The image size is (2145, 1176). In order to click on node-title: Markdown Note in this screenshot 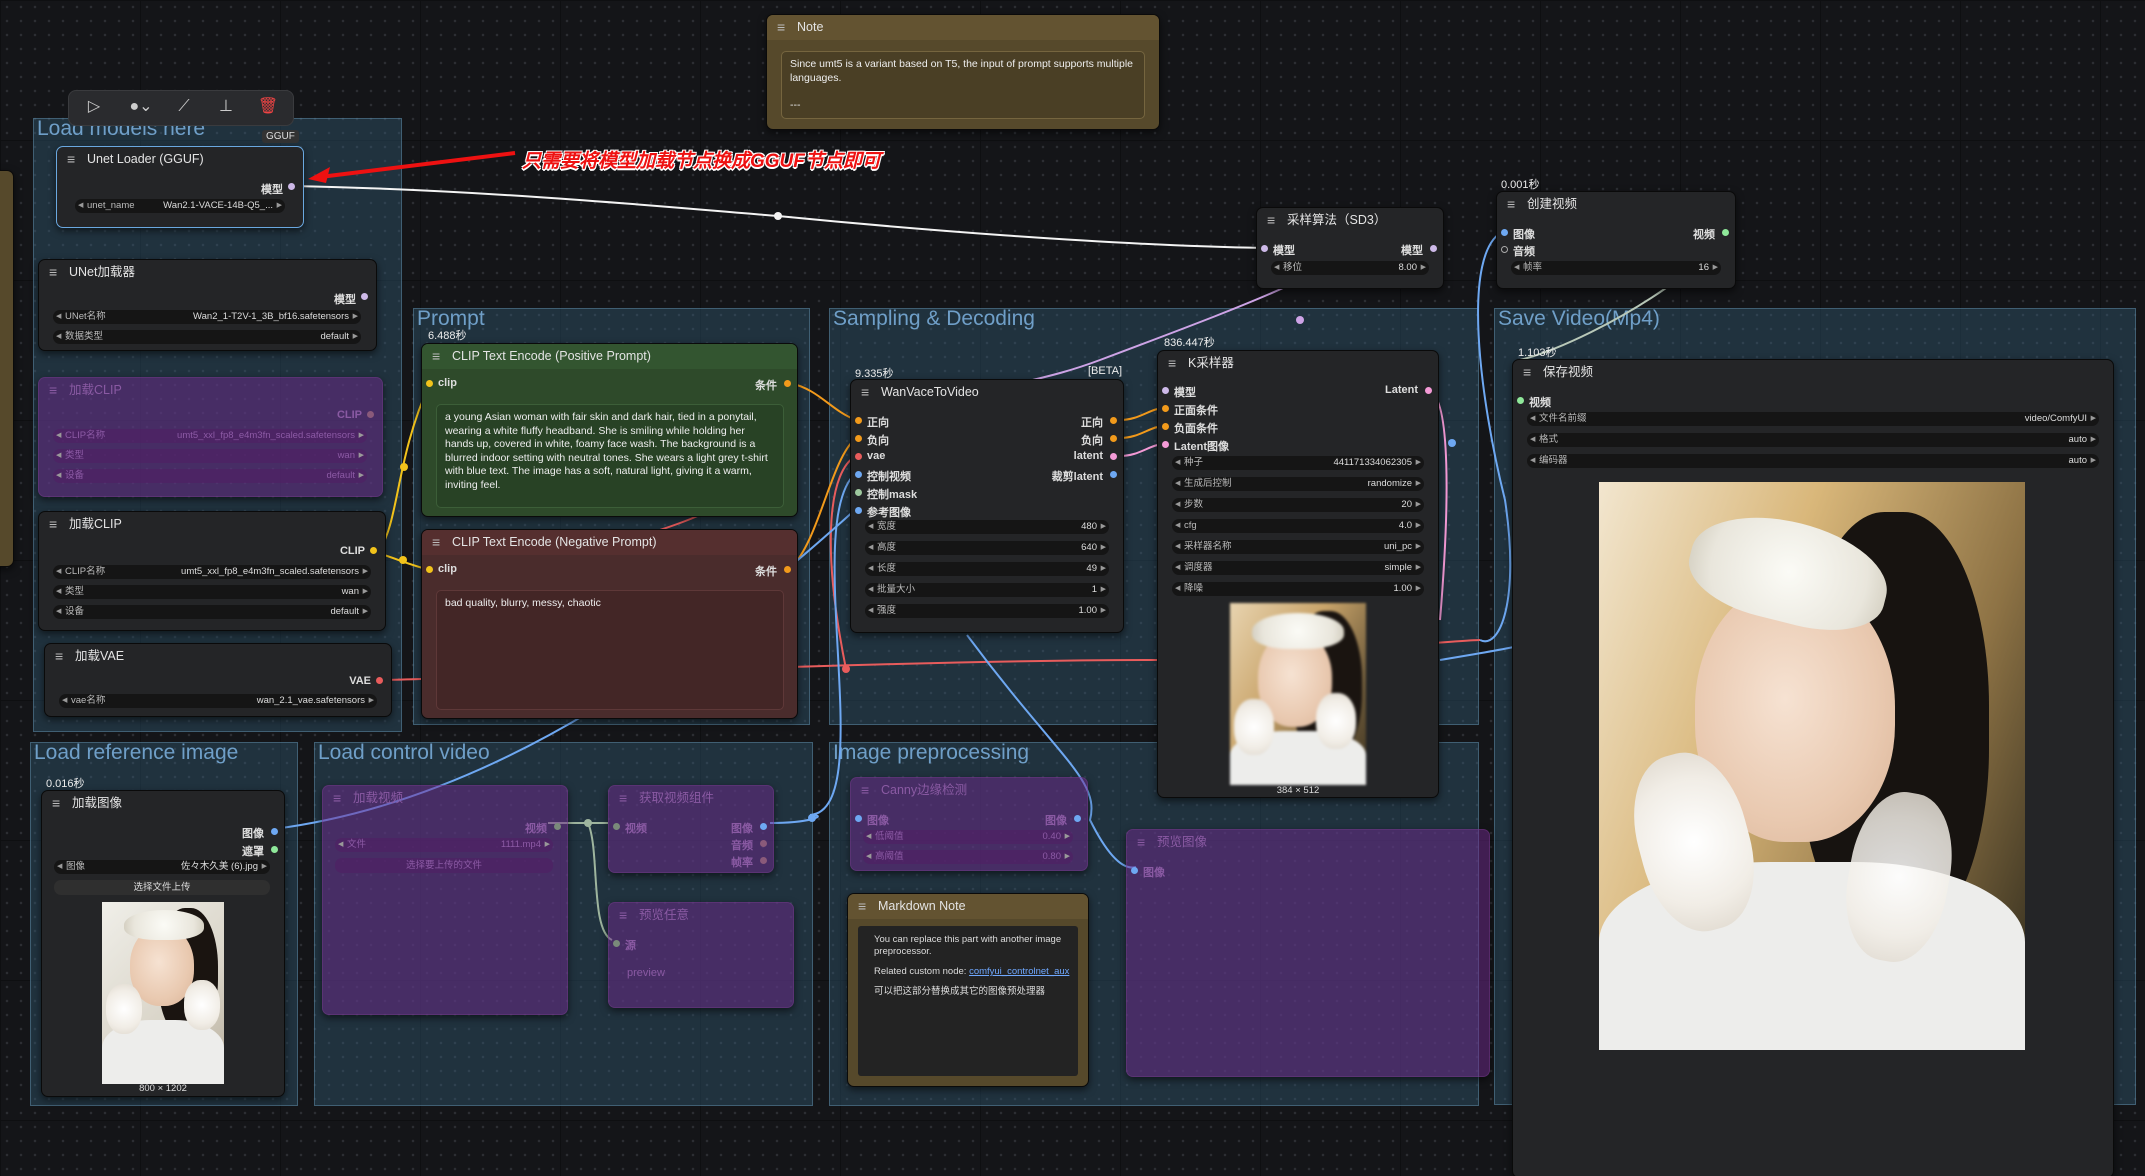, I will do `click(968, 906)`.